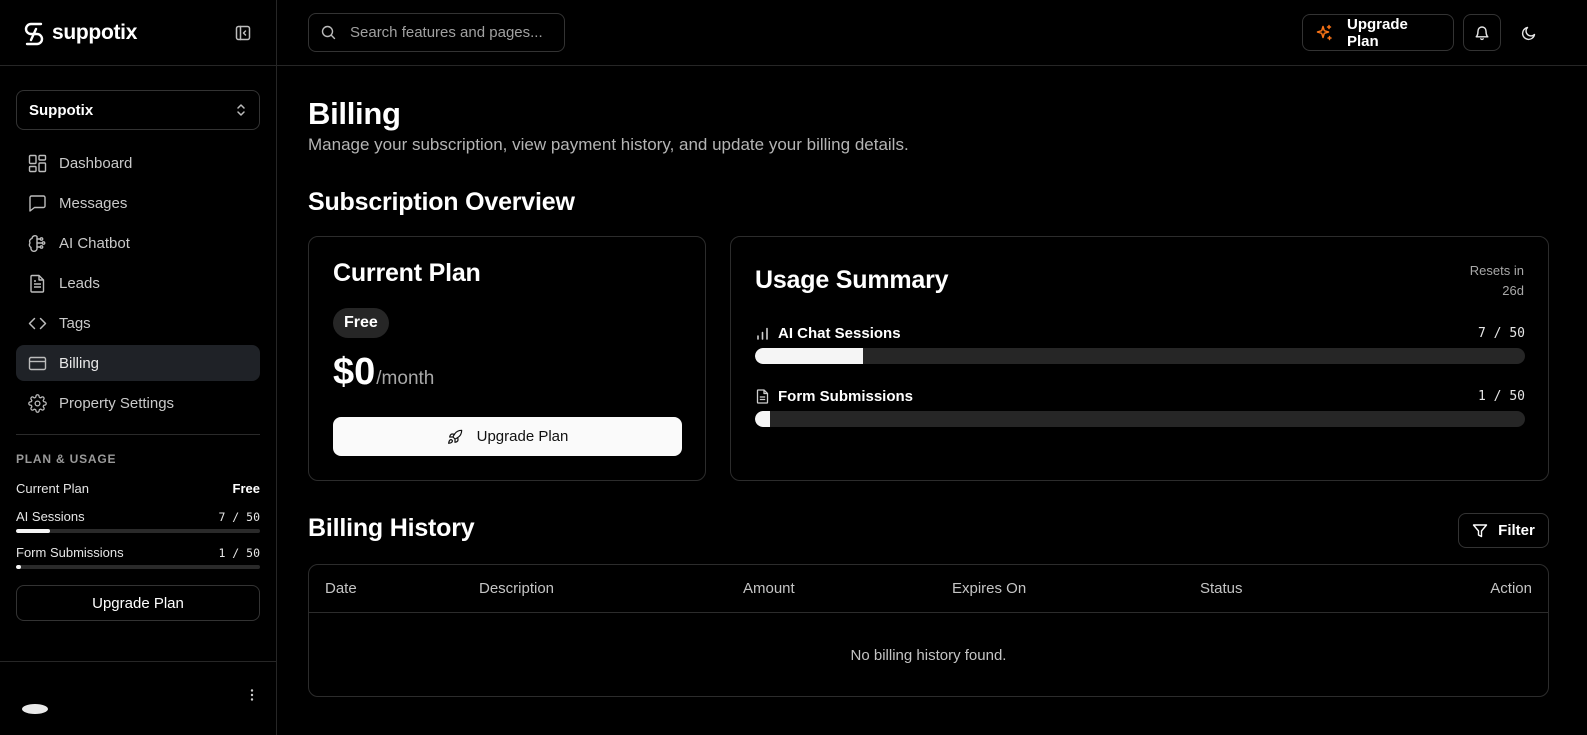 This screenshot has height=735, width=1587. I want to click on header-upgrade-button: Upgrade Plan, so click(1378, 32).